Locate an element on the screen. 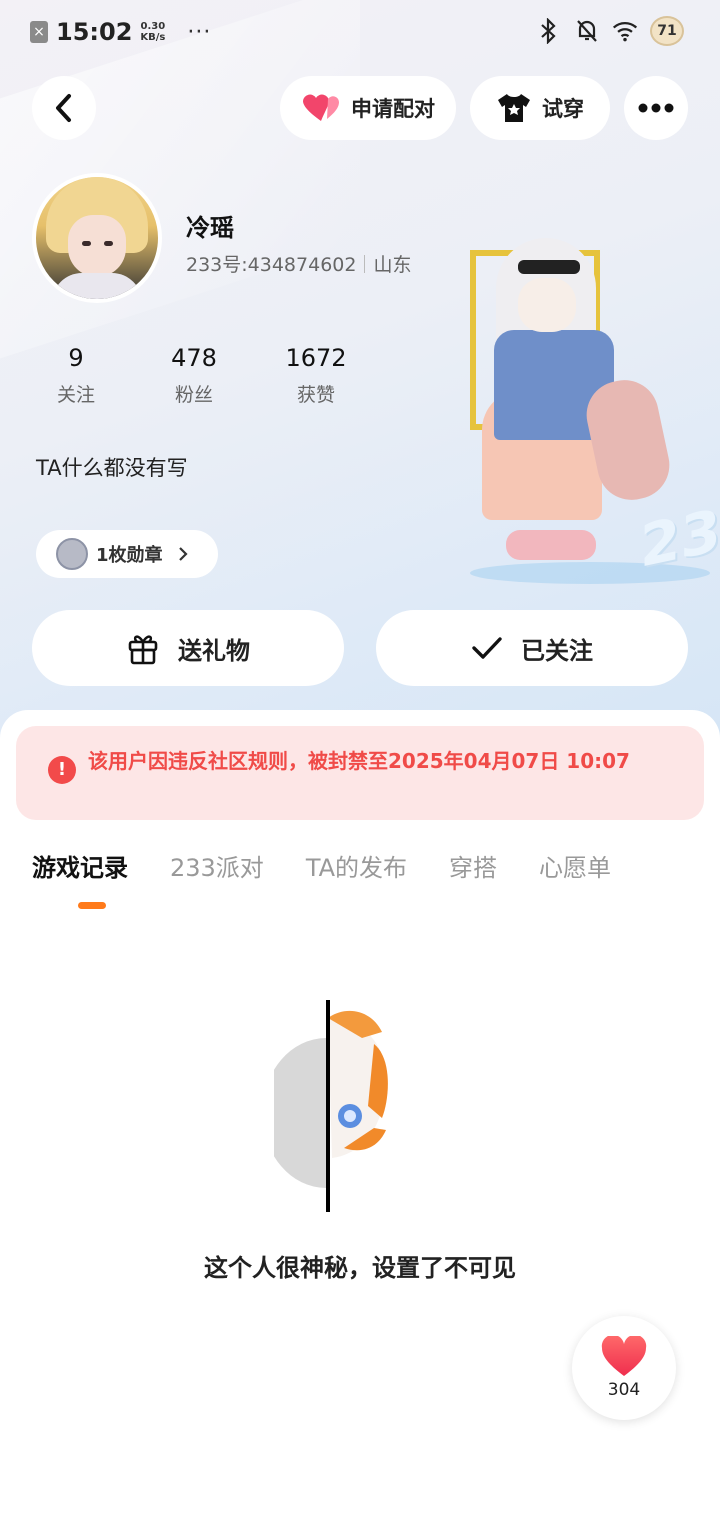 This screenshot has width=720, height=1520. stat-value: 478 is located at coordinates (194, 358).